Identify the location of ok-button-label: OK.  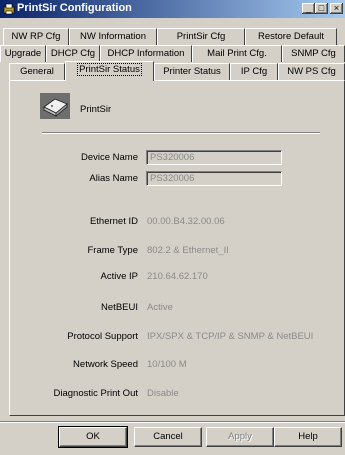
(93, 436).